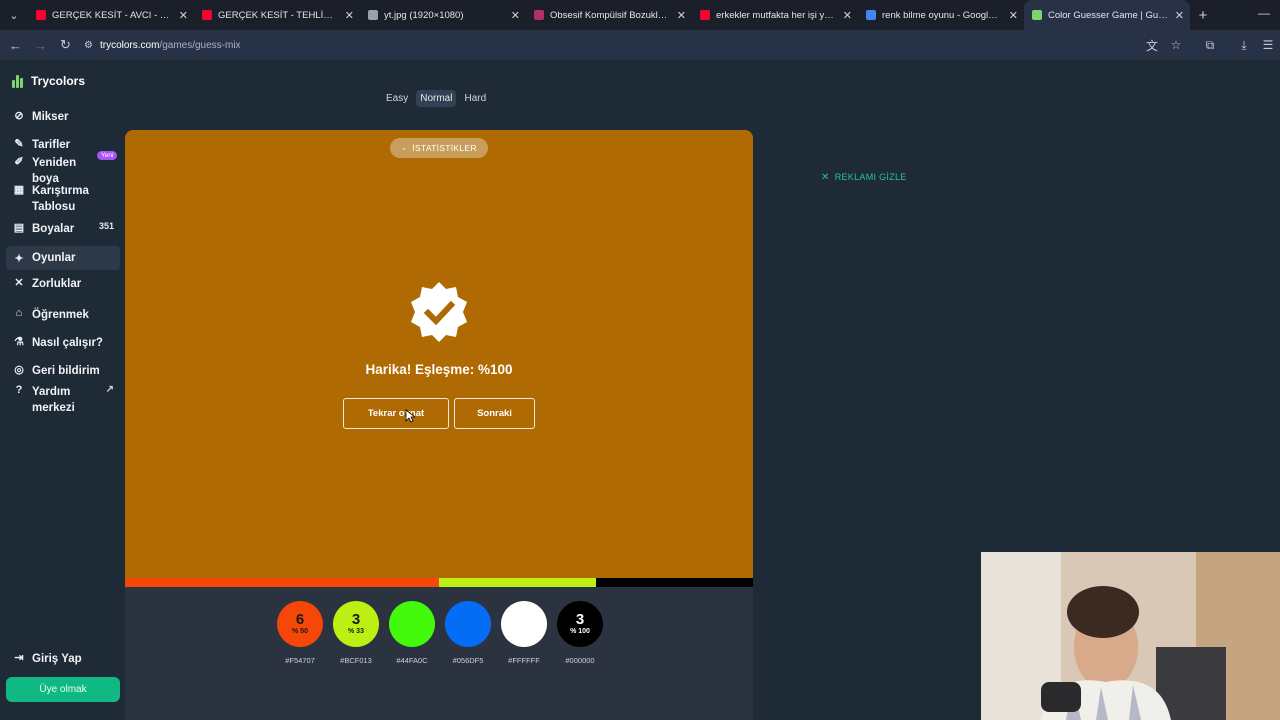 The width and height of the screenshot is (1280, 720). I want to click on color-swatch: #44FA0C, so click(412, 633).